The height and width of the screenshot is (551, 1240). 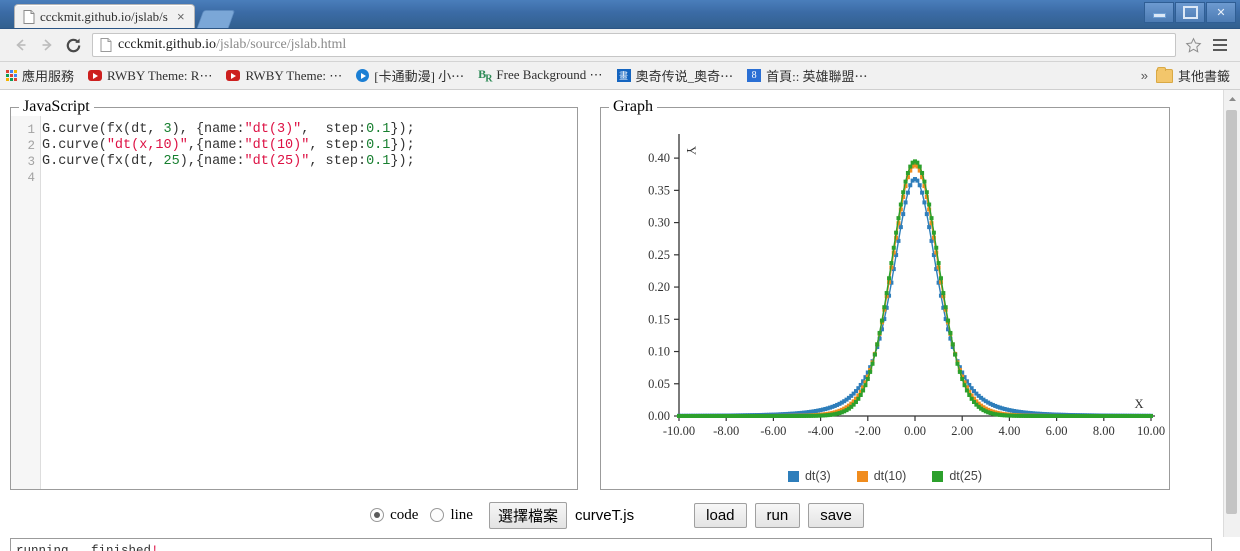 I want to click on y-tick-label: 0.40, so click(x=659, y=158).